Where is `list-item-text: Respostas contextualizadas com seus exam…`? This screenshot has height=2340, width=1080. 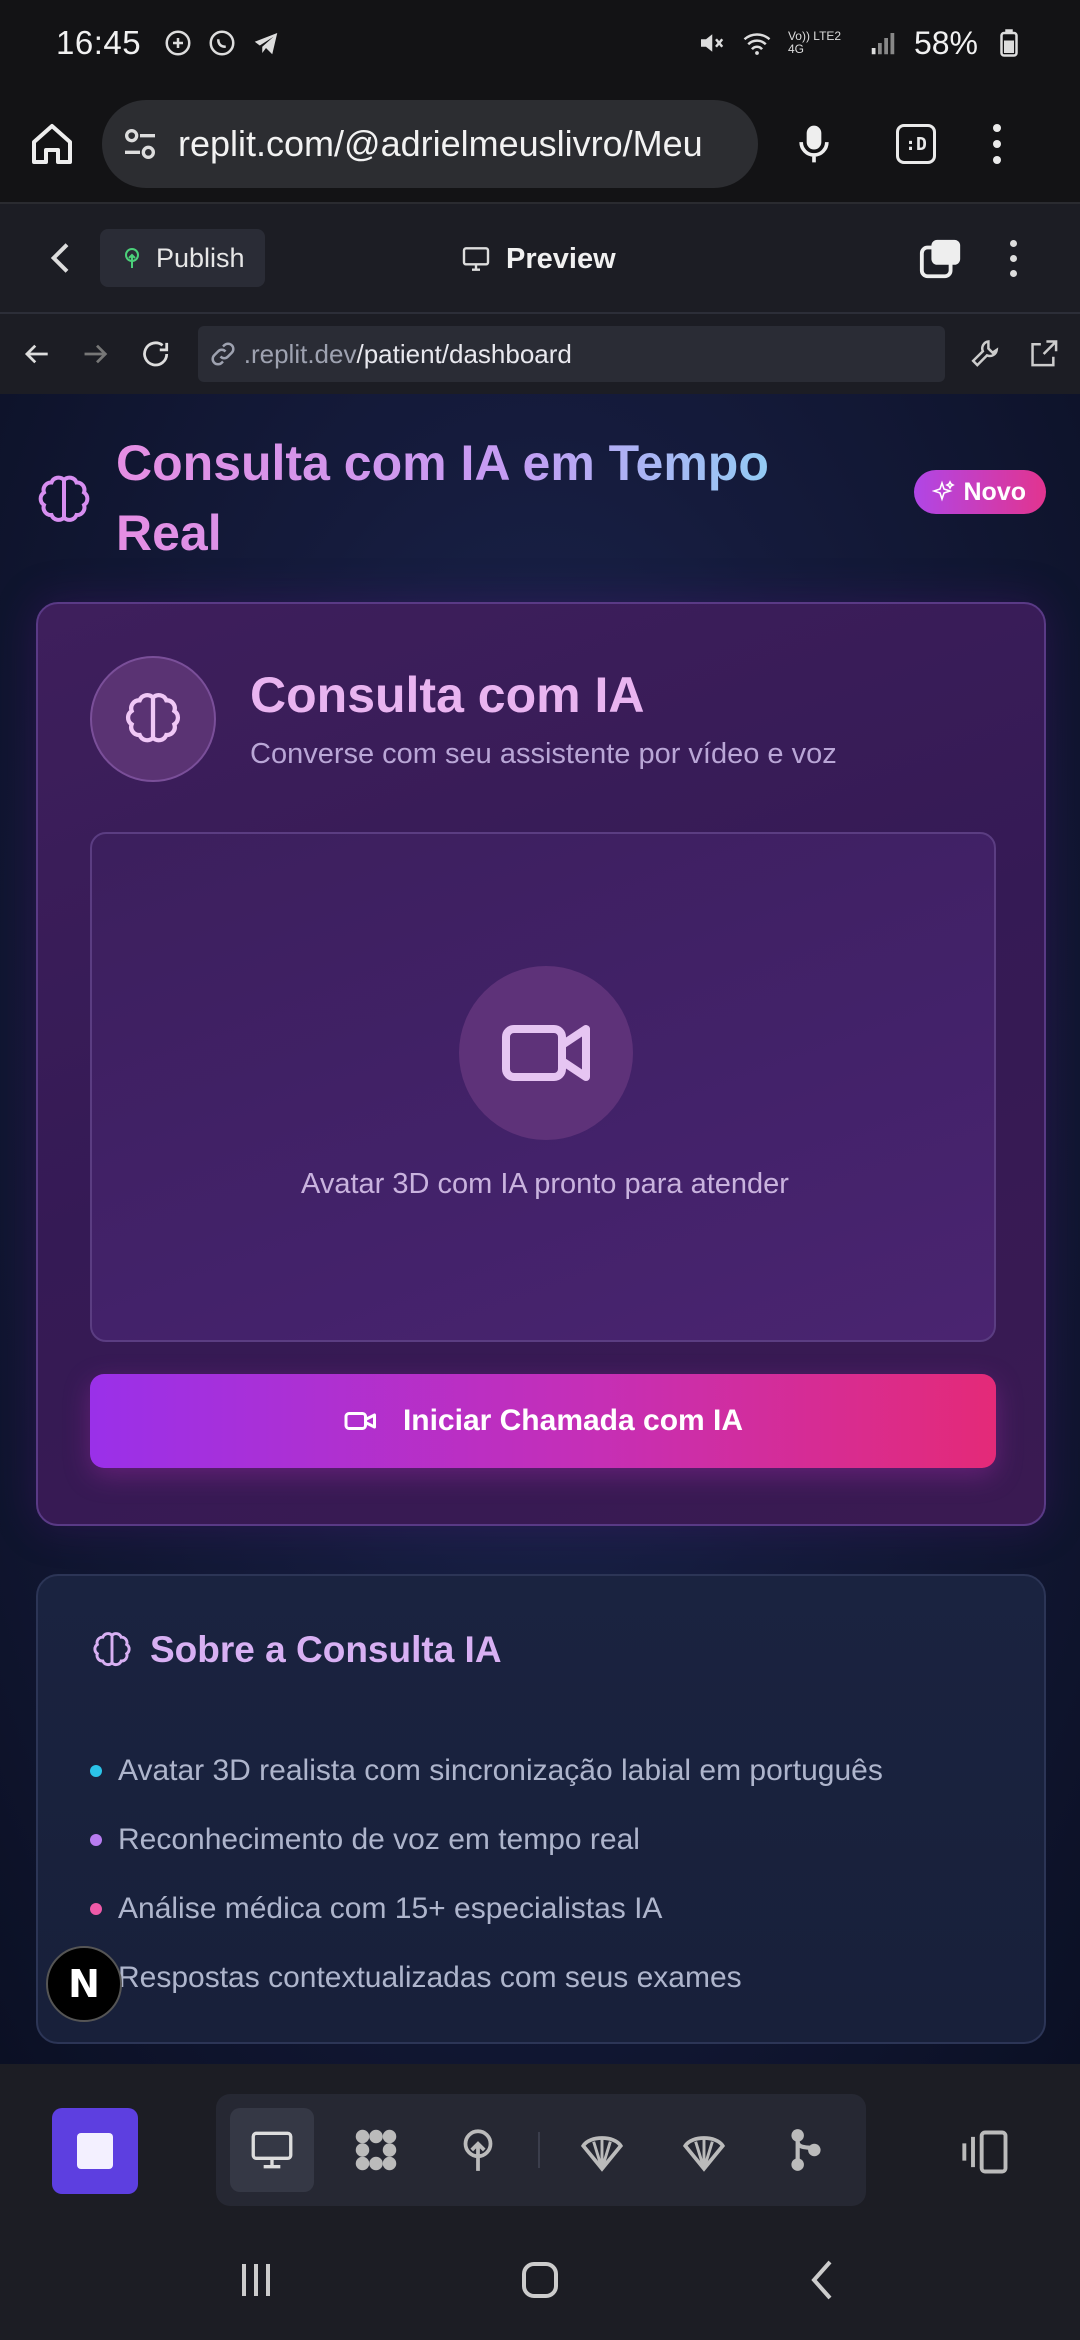
list-item-text: Respostas contextualizadas com seus exam… is located at coordinates (430, 1977).